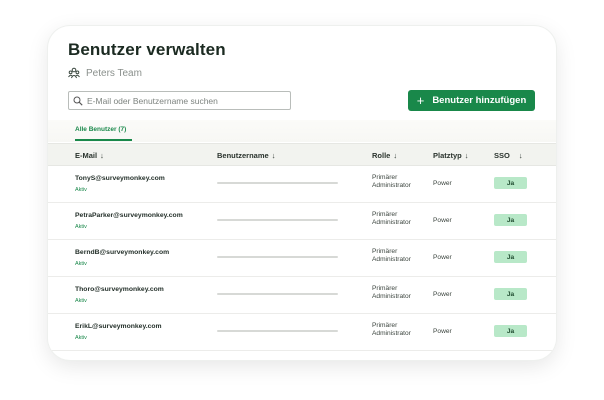  I want to click on column-header-plan: Platztyp ↓, so click(451, 155).